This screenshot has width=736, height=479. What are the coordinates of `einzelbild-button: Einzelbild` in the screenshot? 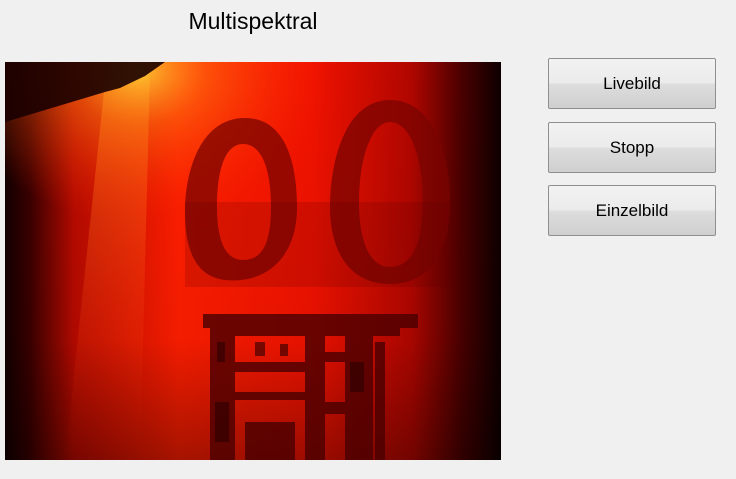 It's located at (632, 210).